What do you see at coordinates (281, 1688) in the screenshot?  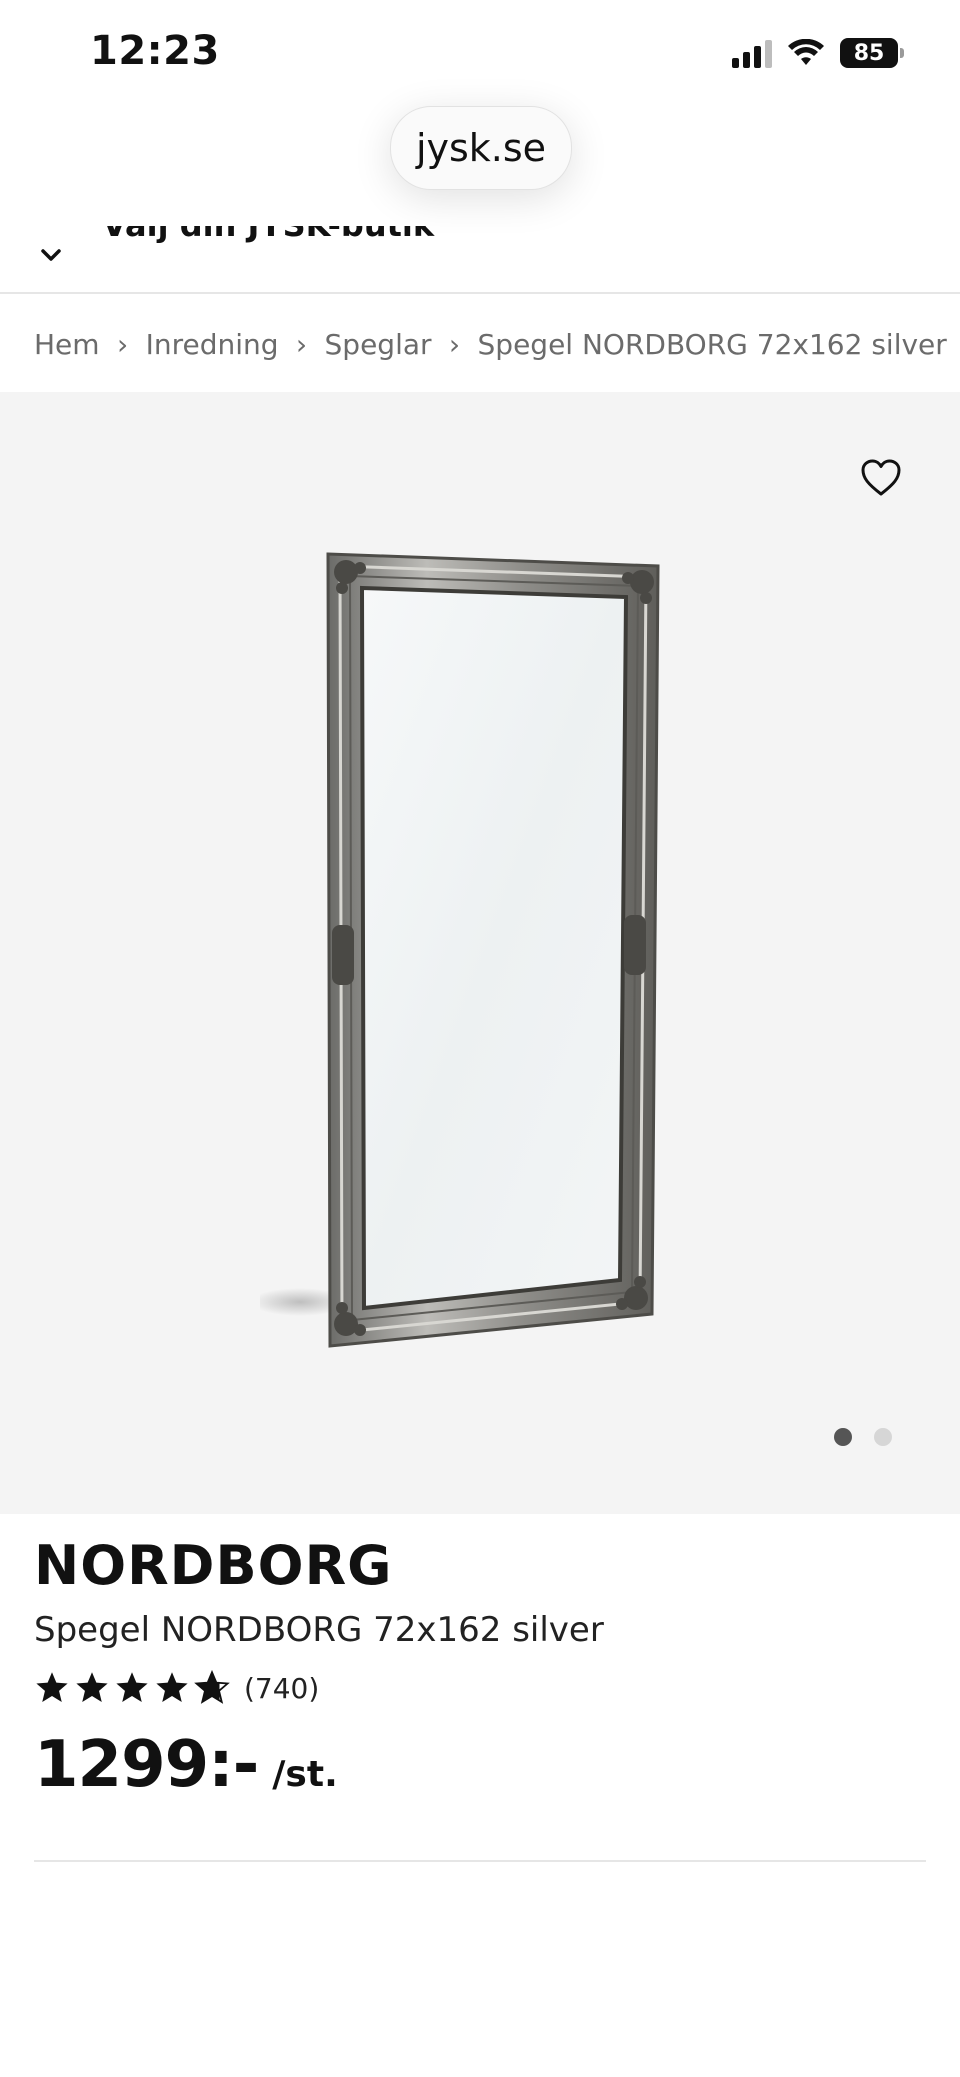 I see `review-count: (740)` at bounding box center [281, 1688].